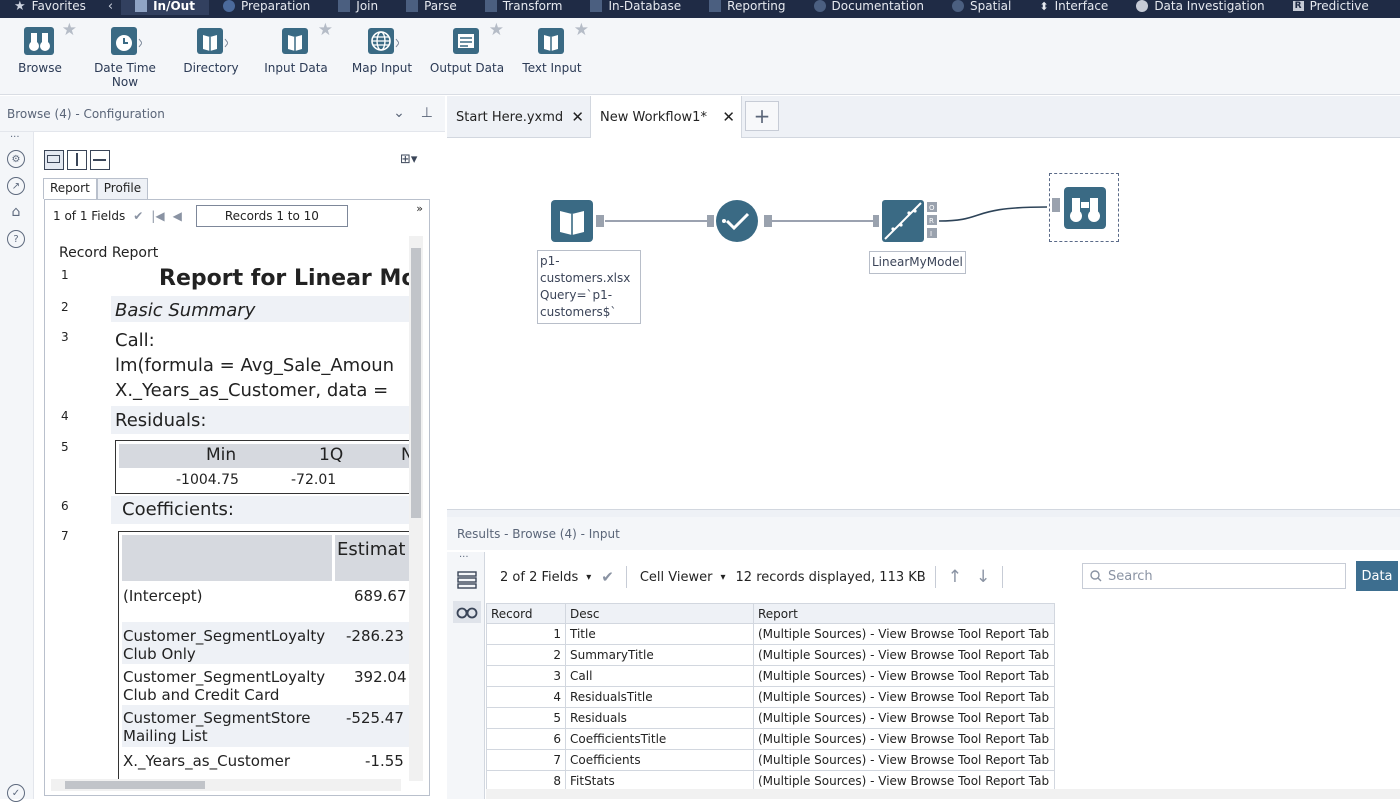 This screenshot has height=802, width=1400. I want to click on pin-icon: ⊥, so click(427, 113).